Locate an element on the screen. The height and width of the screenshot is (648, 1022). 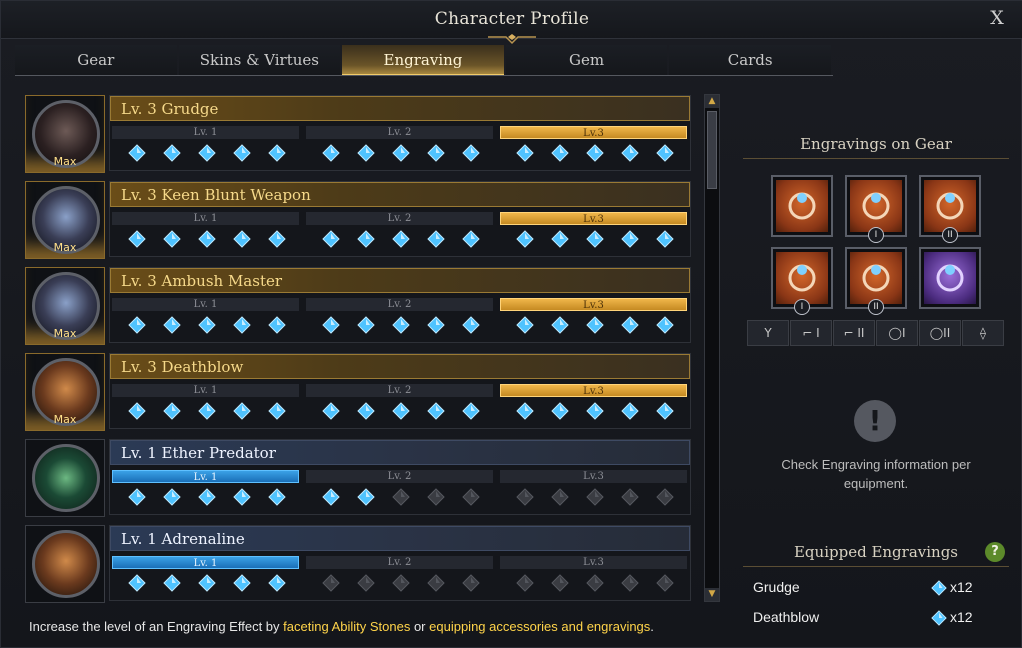
exclamation-icon: ! is located at coordinates (875, 421).